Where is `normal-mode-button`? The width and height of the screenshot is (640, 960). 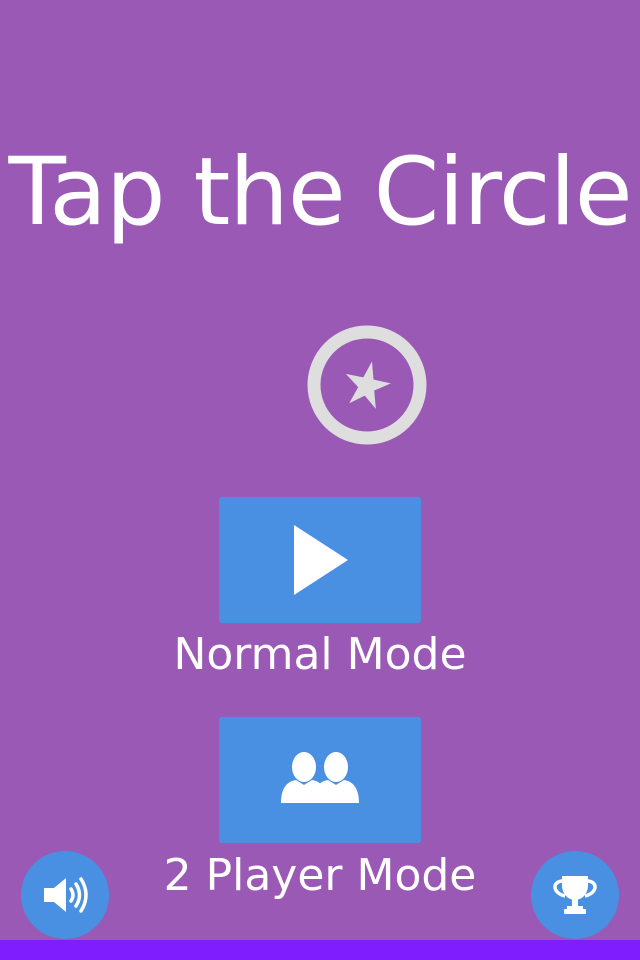 normal-mode-button is located at coordinates (320, 560).